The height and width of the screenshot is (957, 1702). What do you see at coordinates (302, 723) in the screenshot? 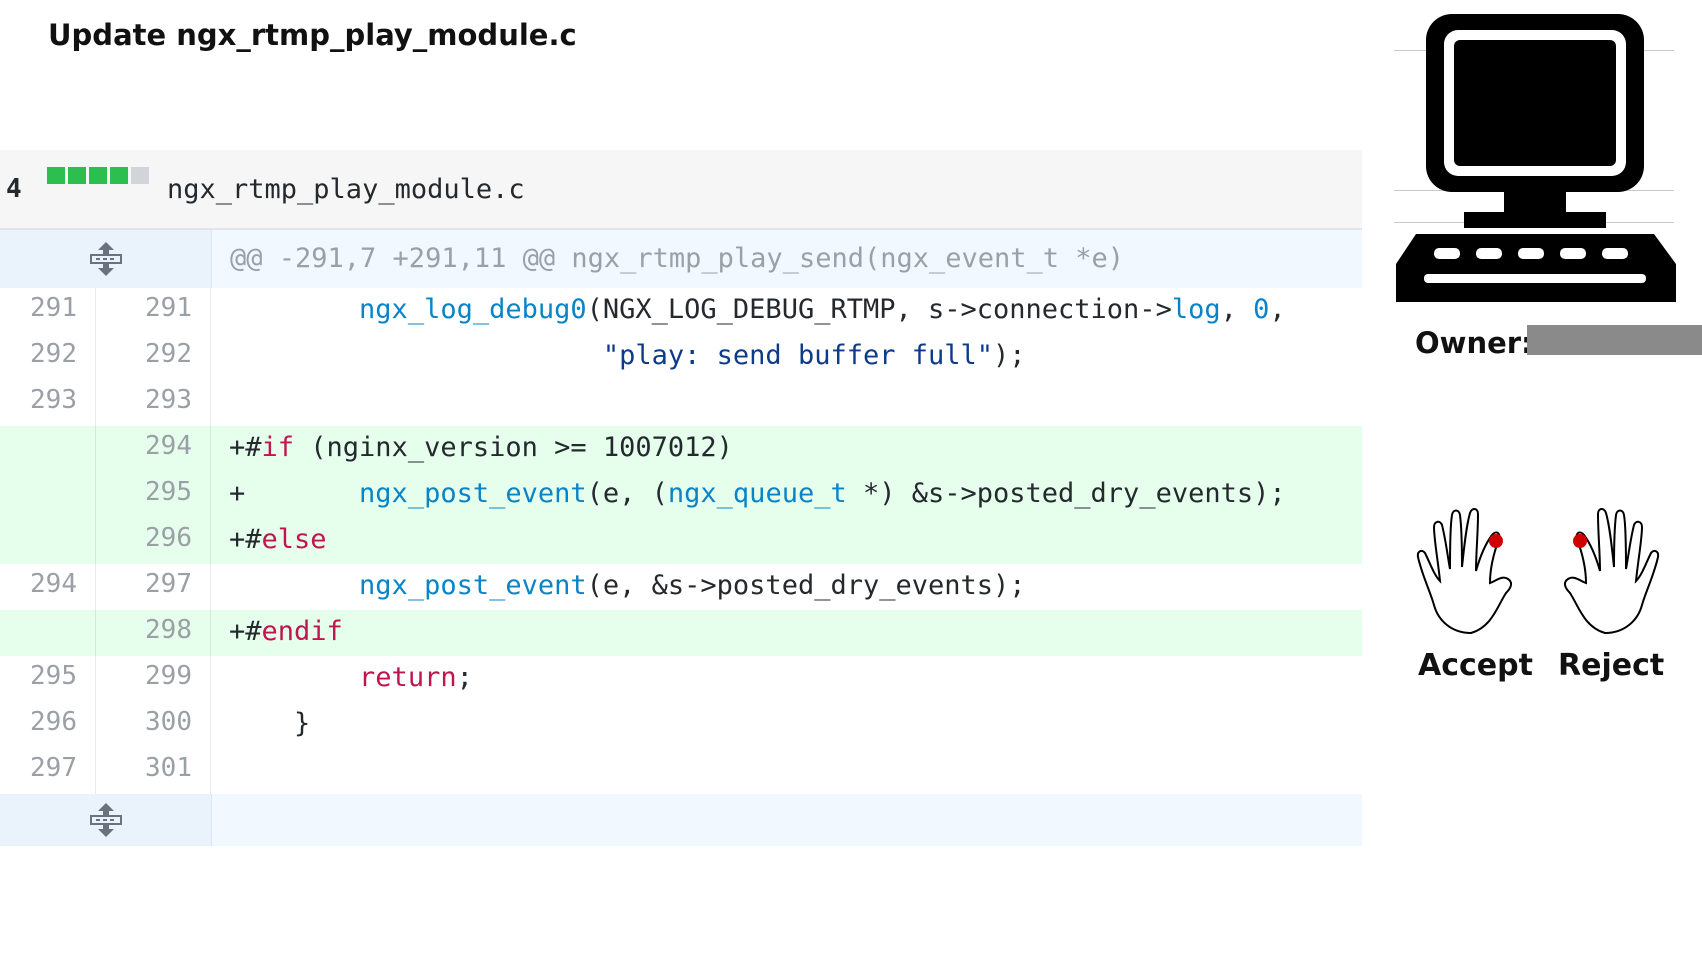
I see `code-text: }` at bounding box center [302, 723].